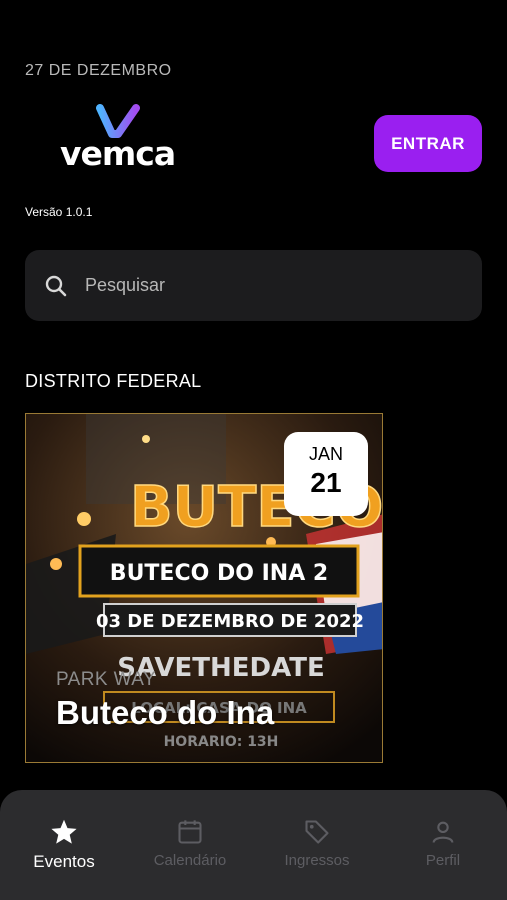 The image size is (507, 900). Describe the element at coordinates (326, 482) in the screenshot. I see `event-day: 21` at that location.